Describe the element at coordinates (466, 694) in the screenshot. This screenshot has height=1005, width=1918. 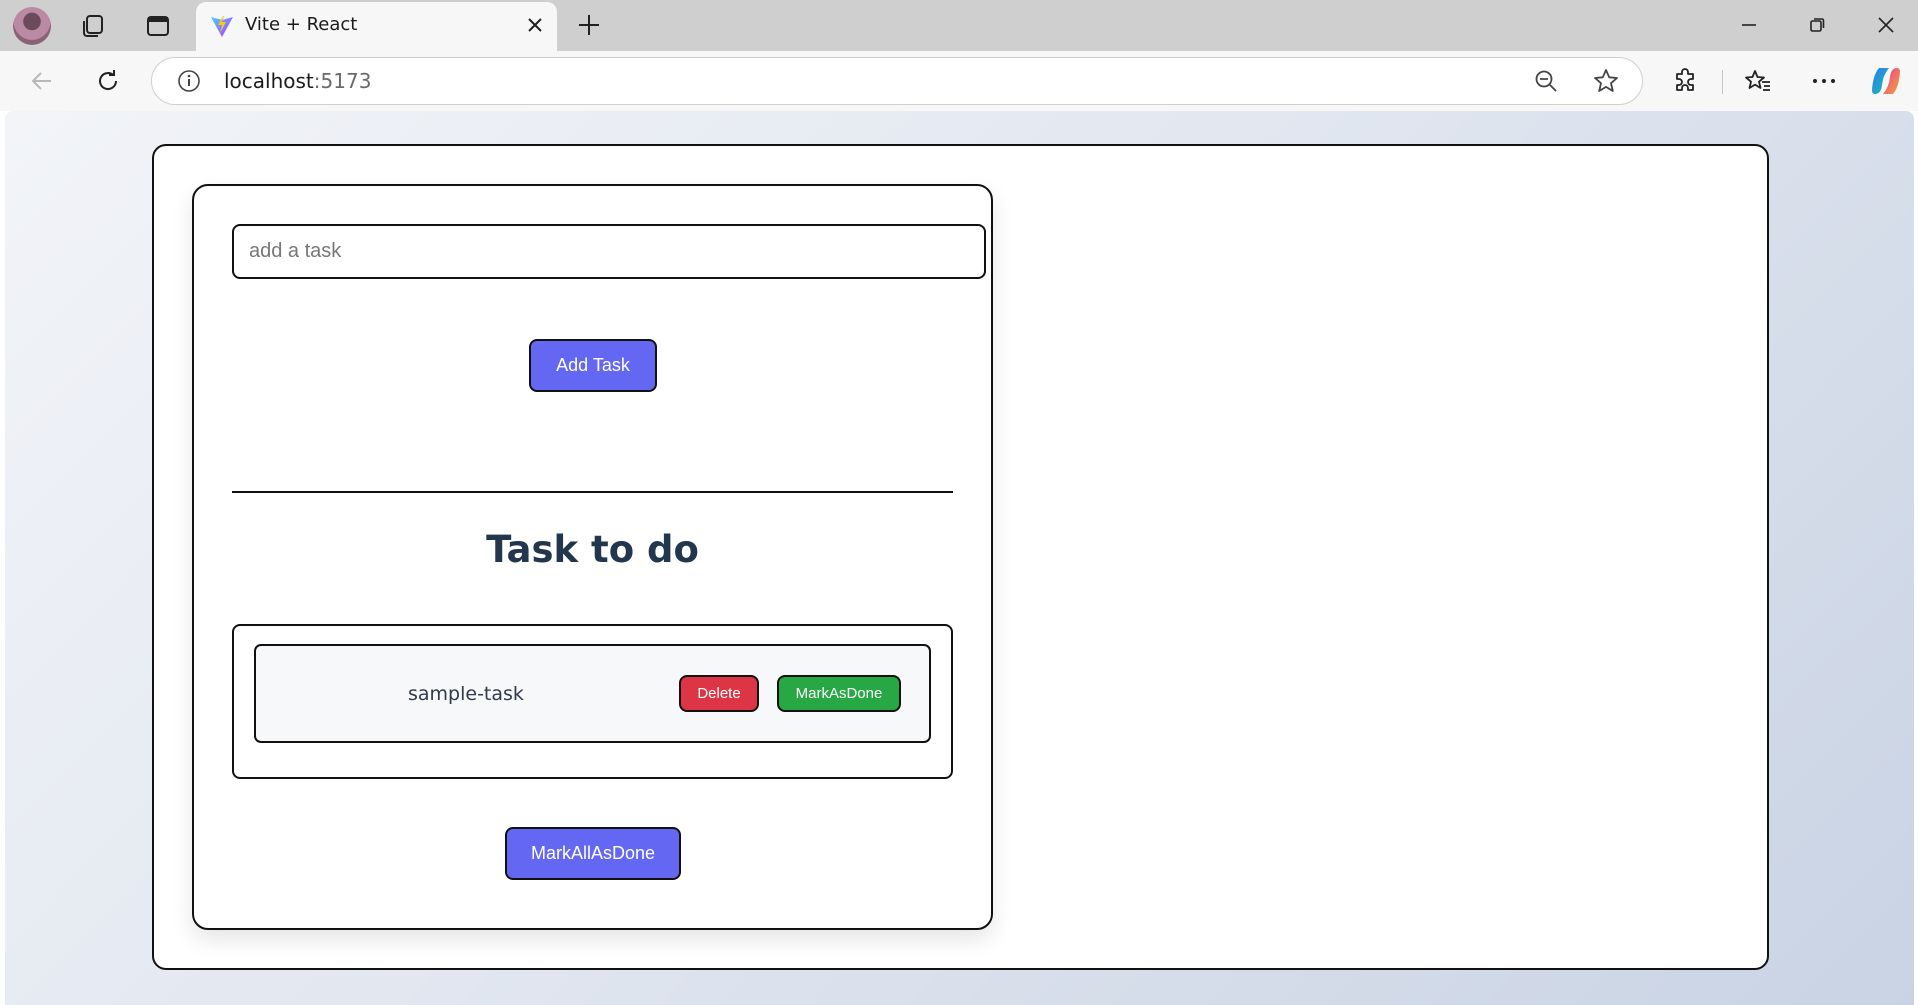
I see `task-name: sample-task` at that location.